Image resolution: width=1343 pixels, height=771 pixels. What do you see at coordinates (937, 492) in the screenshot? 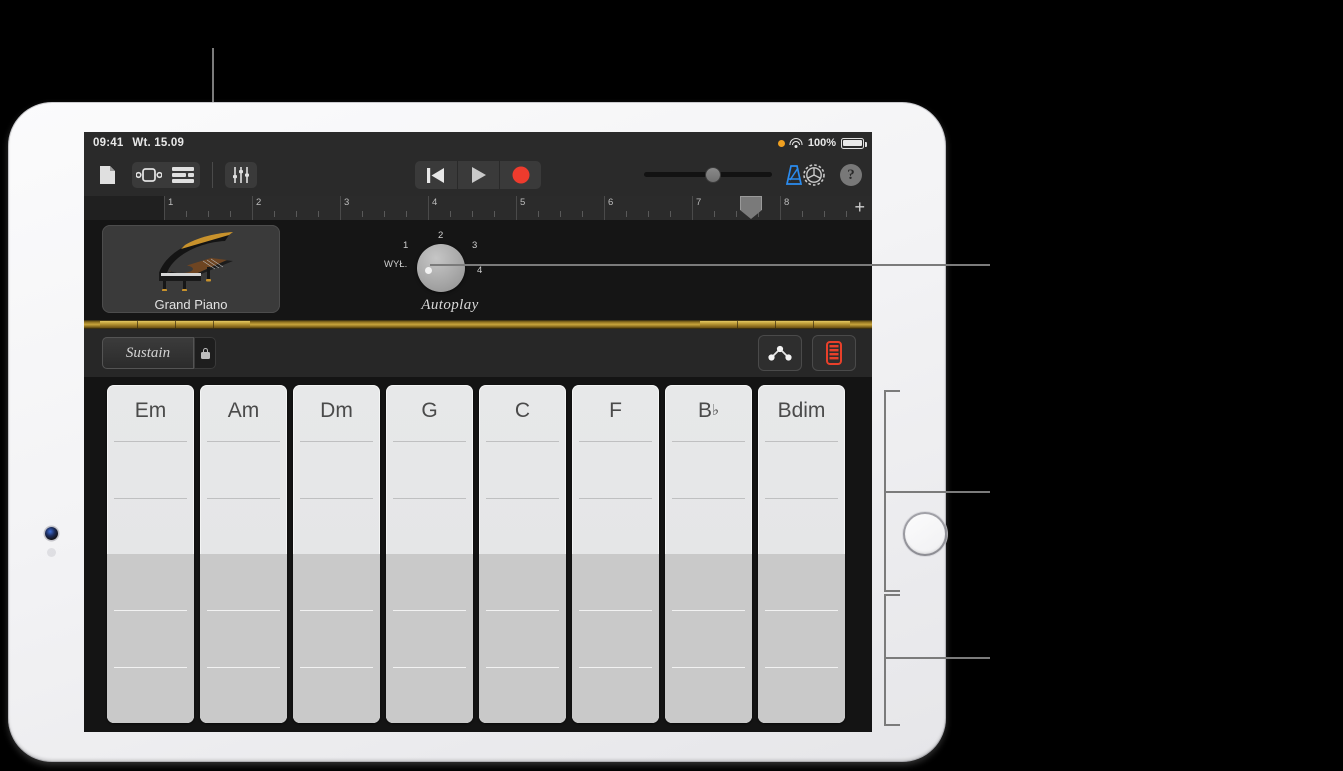
I see `callout-line-upper` at bounding box center [937, 492].